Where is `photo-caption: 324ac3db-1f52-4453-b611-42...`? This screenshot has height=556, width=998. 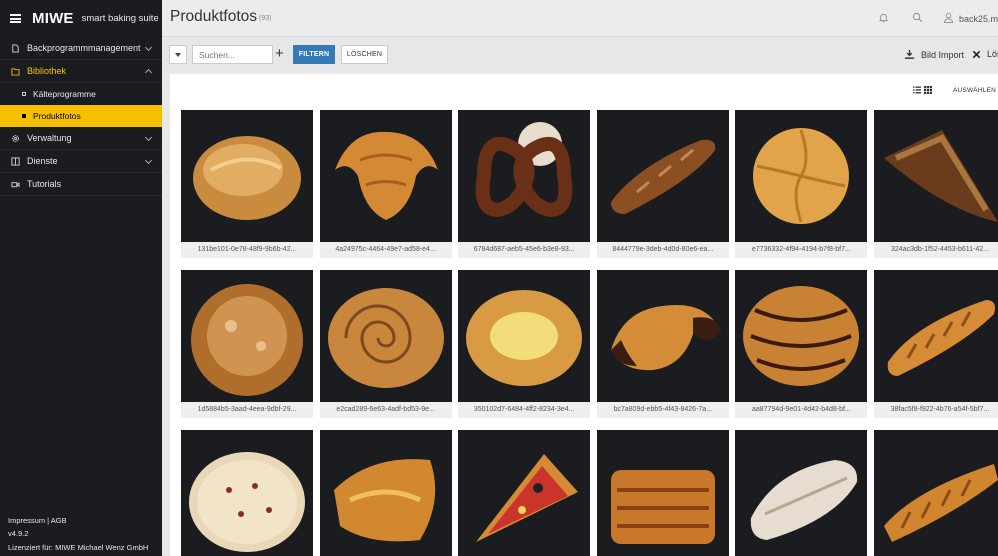
photo-caption: 324ac3db-1f52-4453-b611-42... is located at coordinates (936, 250).